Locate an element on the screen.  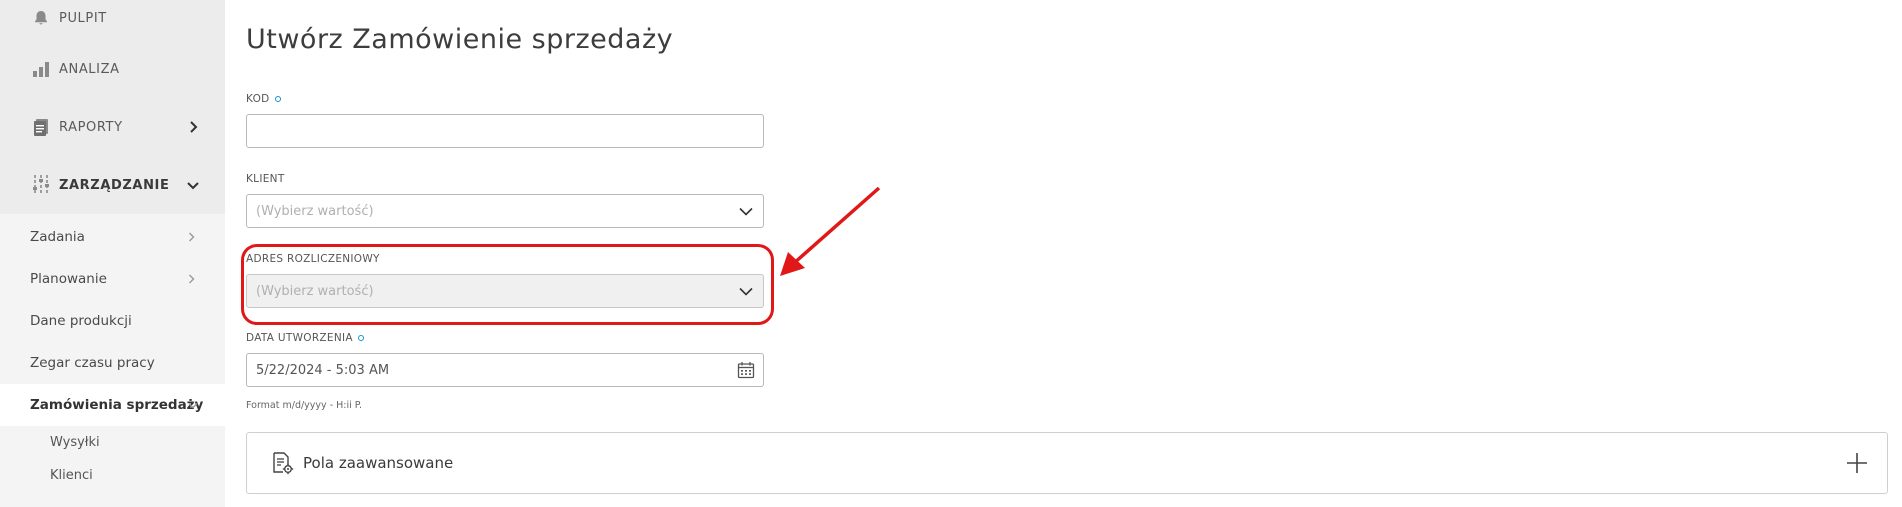
sidebar-subitem-zamowienia-sprzedazy: Zamówienia sprzedaży is located at coordinates (112, 405).